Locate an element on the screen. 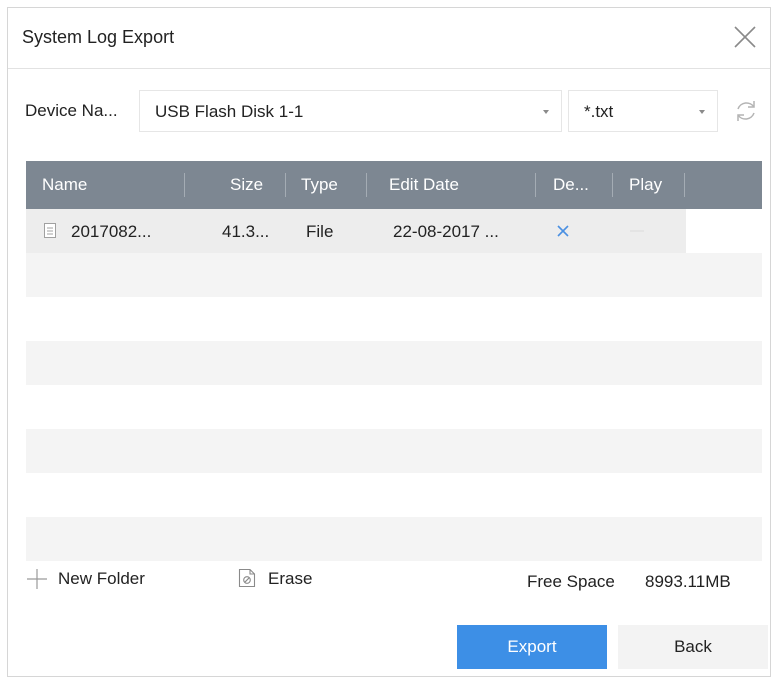  refresh-icon is located at coordinates (746, 111).